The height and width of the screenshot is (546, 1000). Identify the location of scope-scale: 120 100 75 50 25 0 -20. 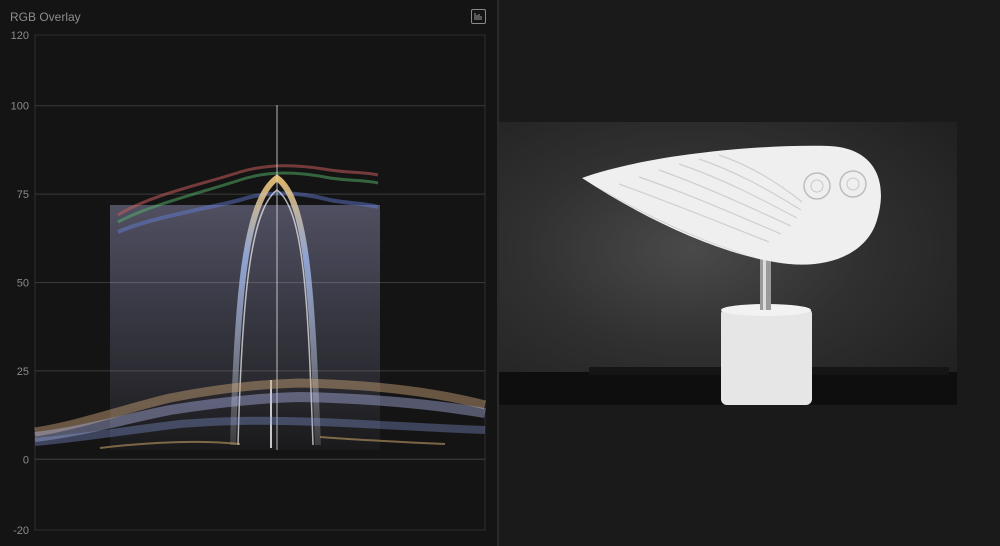
(20, 283).